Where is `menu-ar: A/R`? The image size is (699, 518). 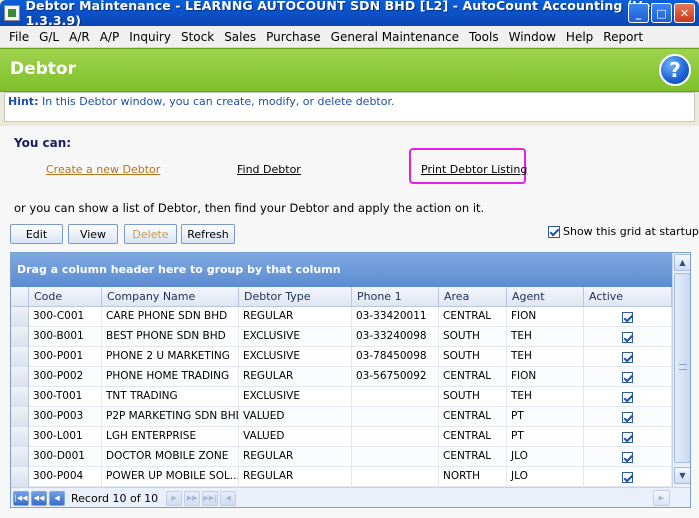
menu-ar: A/R is located at coordinates (79, 37).